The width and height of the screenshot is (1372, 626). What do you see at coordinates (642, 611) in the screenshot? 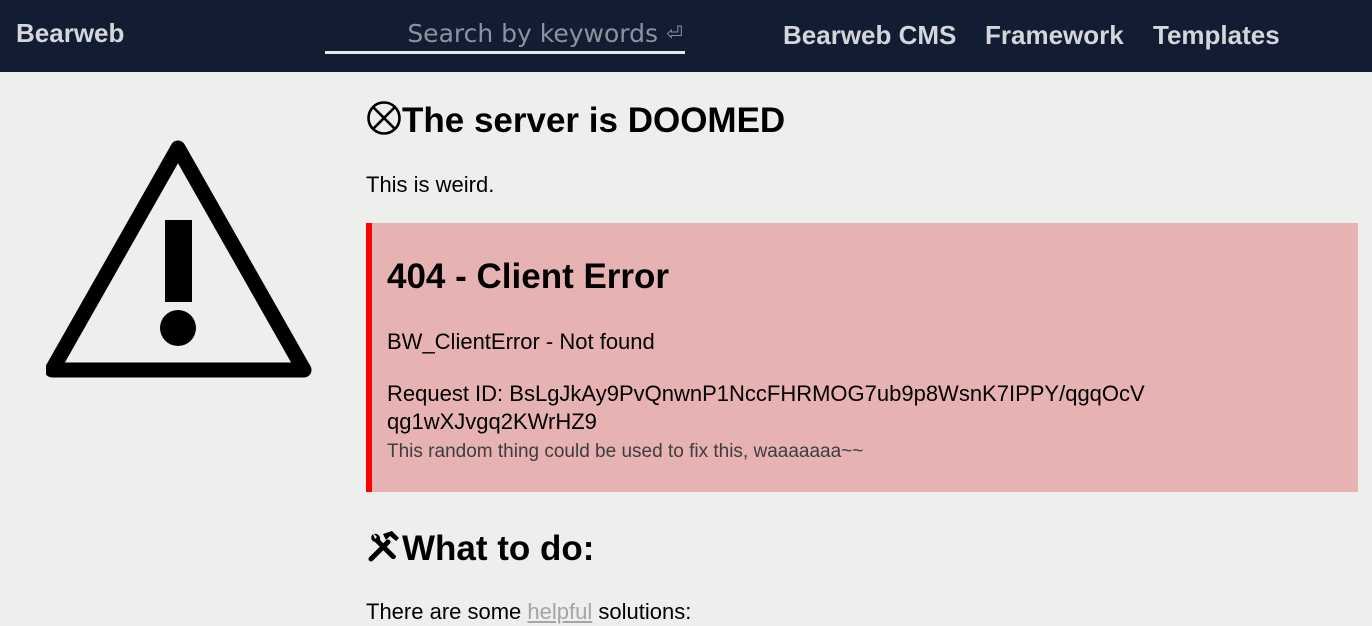
I see `solutions-after: solutions:` at bounding box center [642, 611].